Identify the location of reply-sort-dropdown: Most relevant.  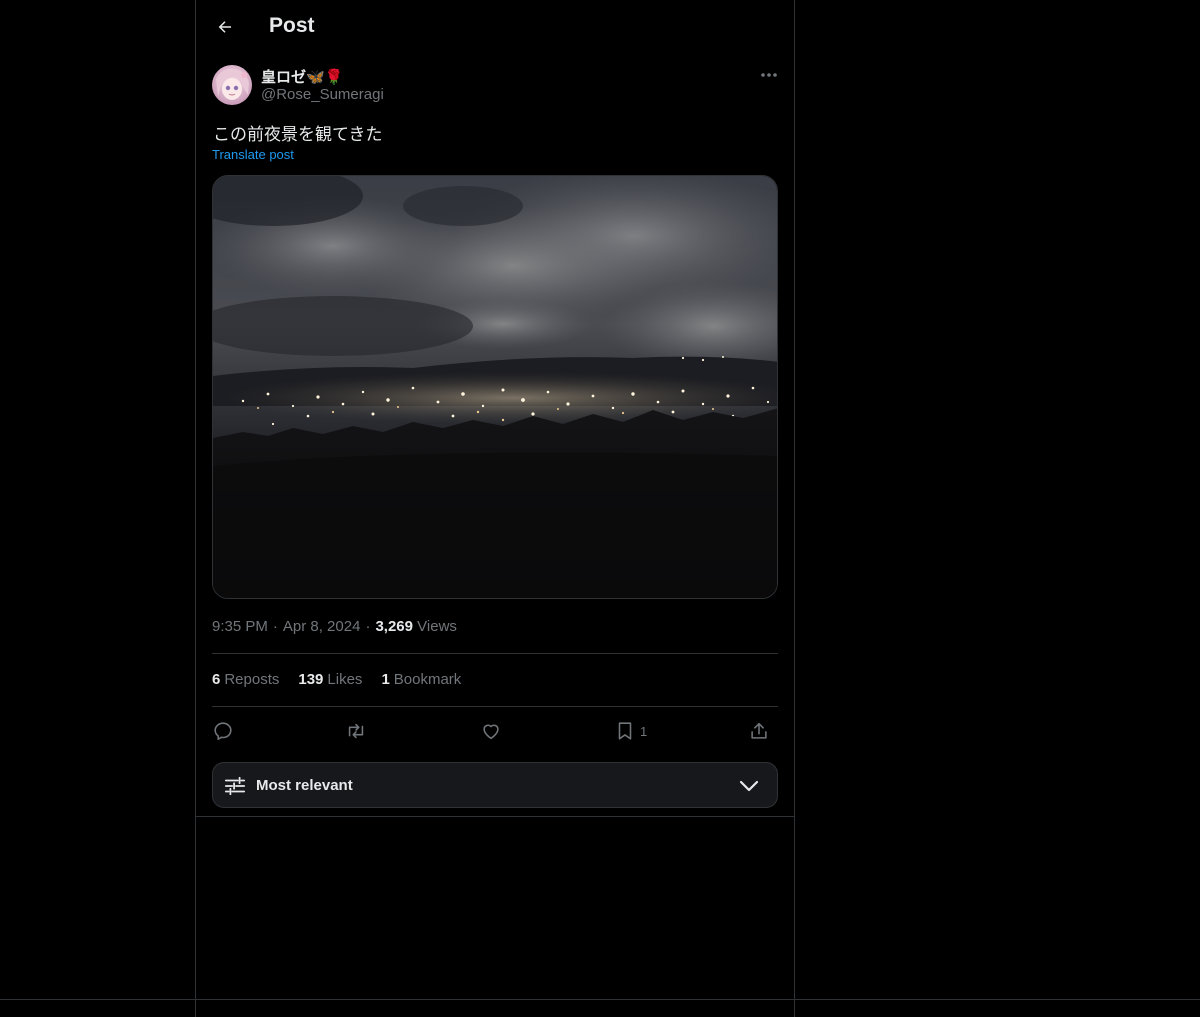
(495, 785).